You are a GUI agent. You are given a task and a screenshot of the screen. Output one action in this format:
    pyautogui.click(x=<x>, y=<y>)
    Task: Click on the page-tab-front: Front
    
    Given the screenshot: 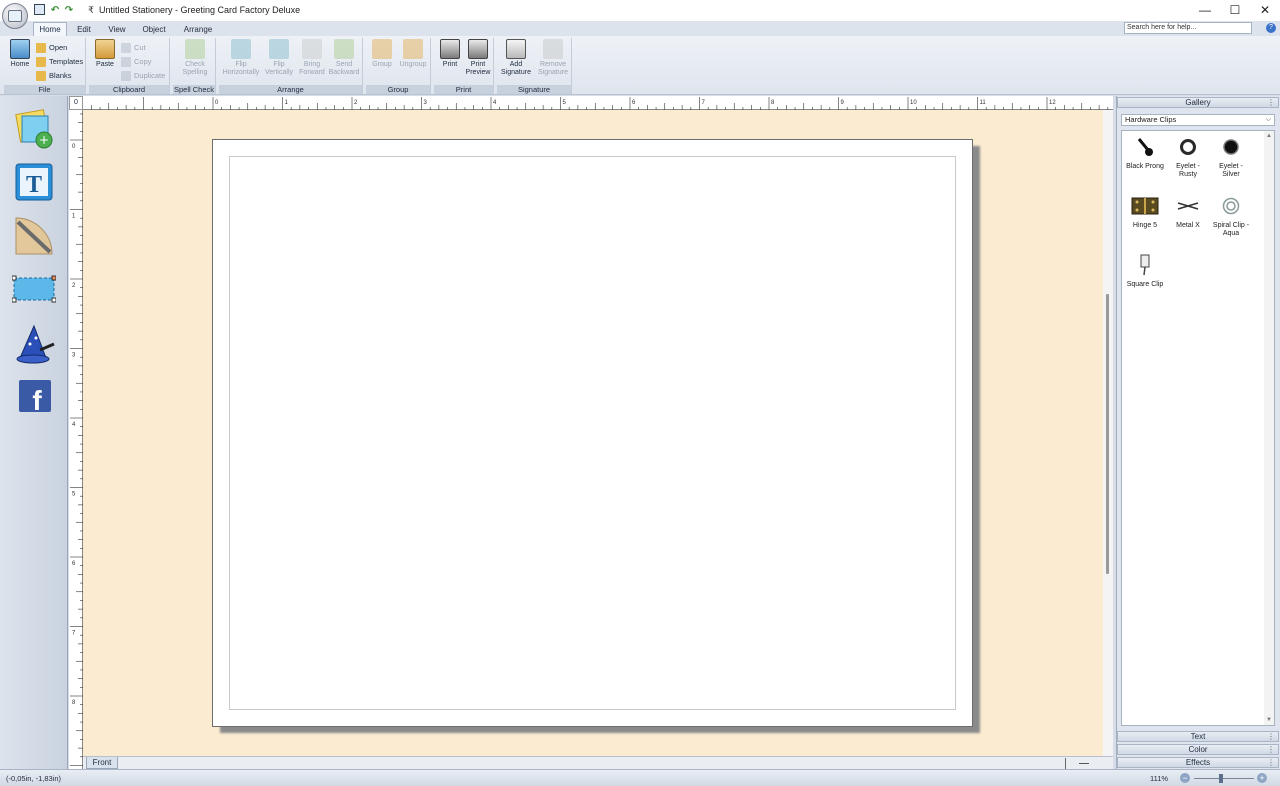 What is the action you would take?
    pyautogui.click(x=102, y=763)
    